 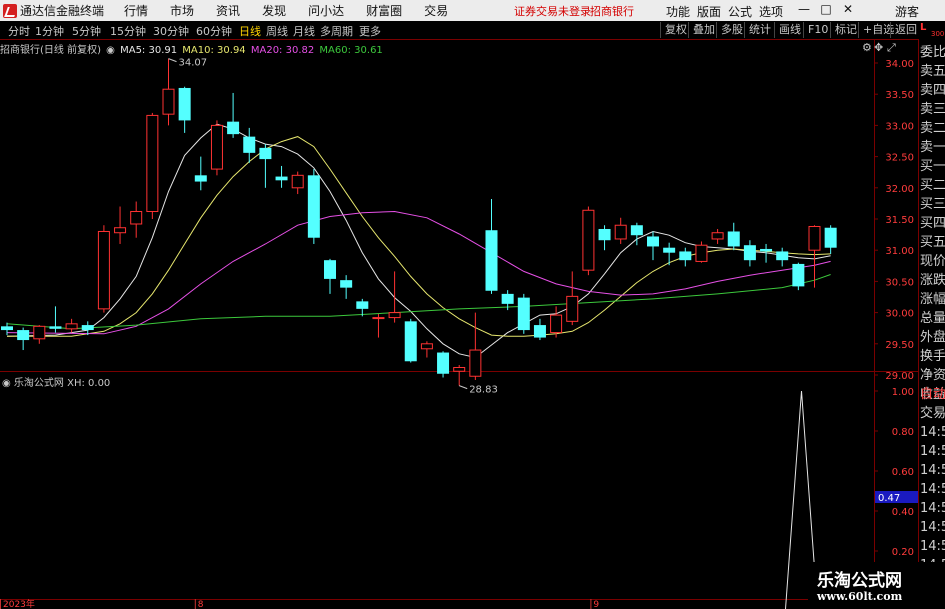 I want to click on period-15min: 15分钟, so click(x=128, y=31).